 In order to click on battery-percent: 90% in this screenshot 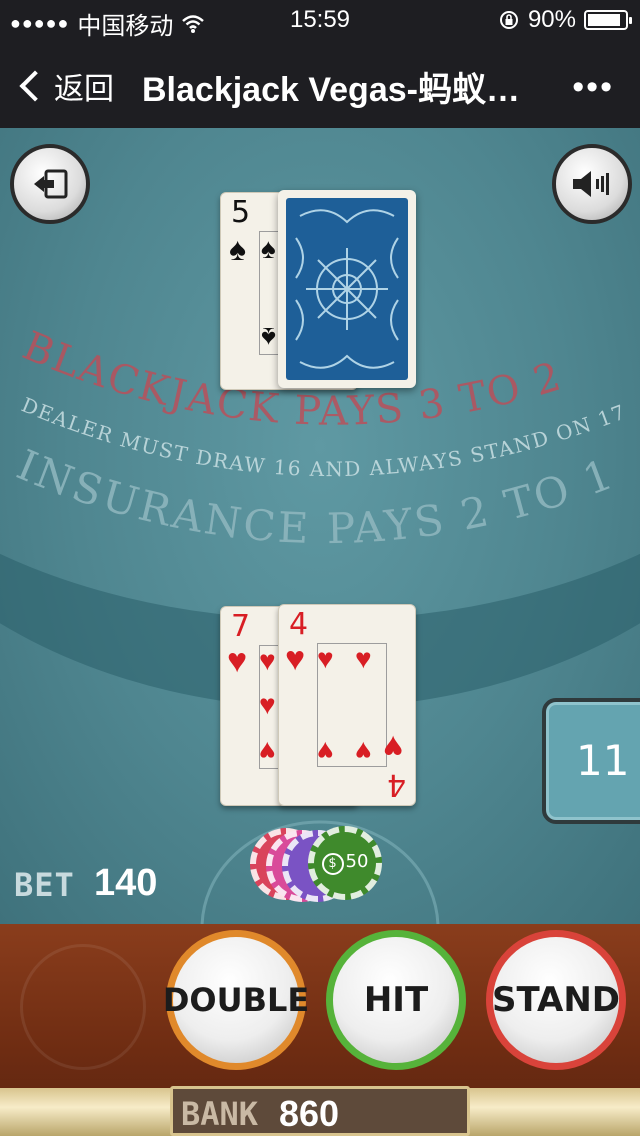, I will do `click(551, 19)`.